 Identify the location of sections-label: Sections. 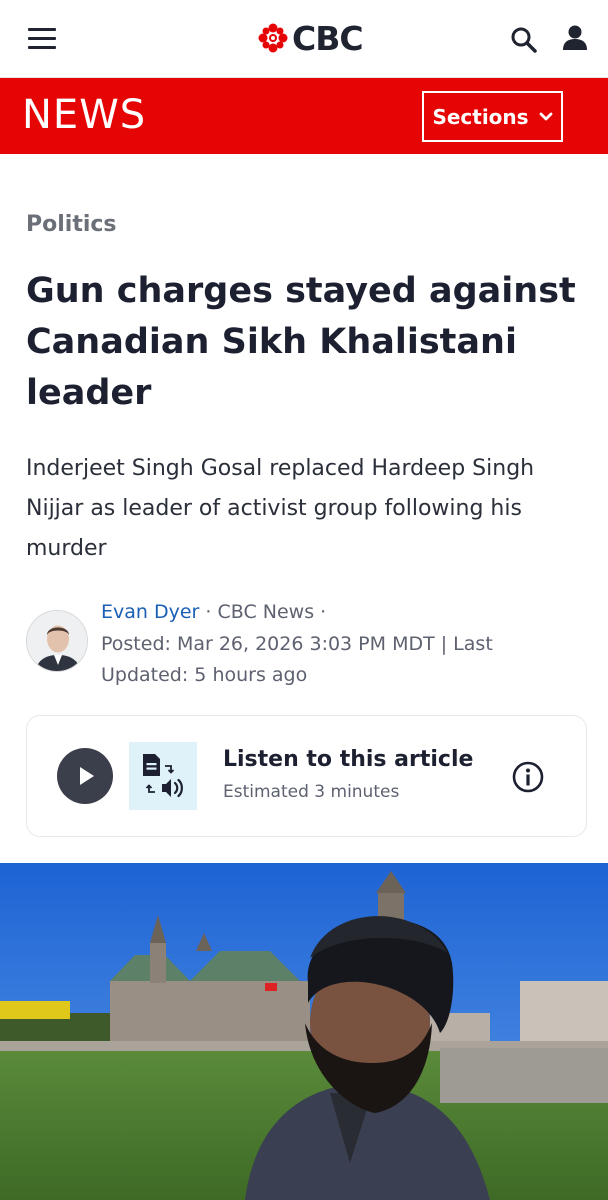
(480, 116).